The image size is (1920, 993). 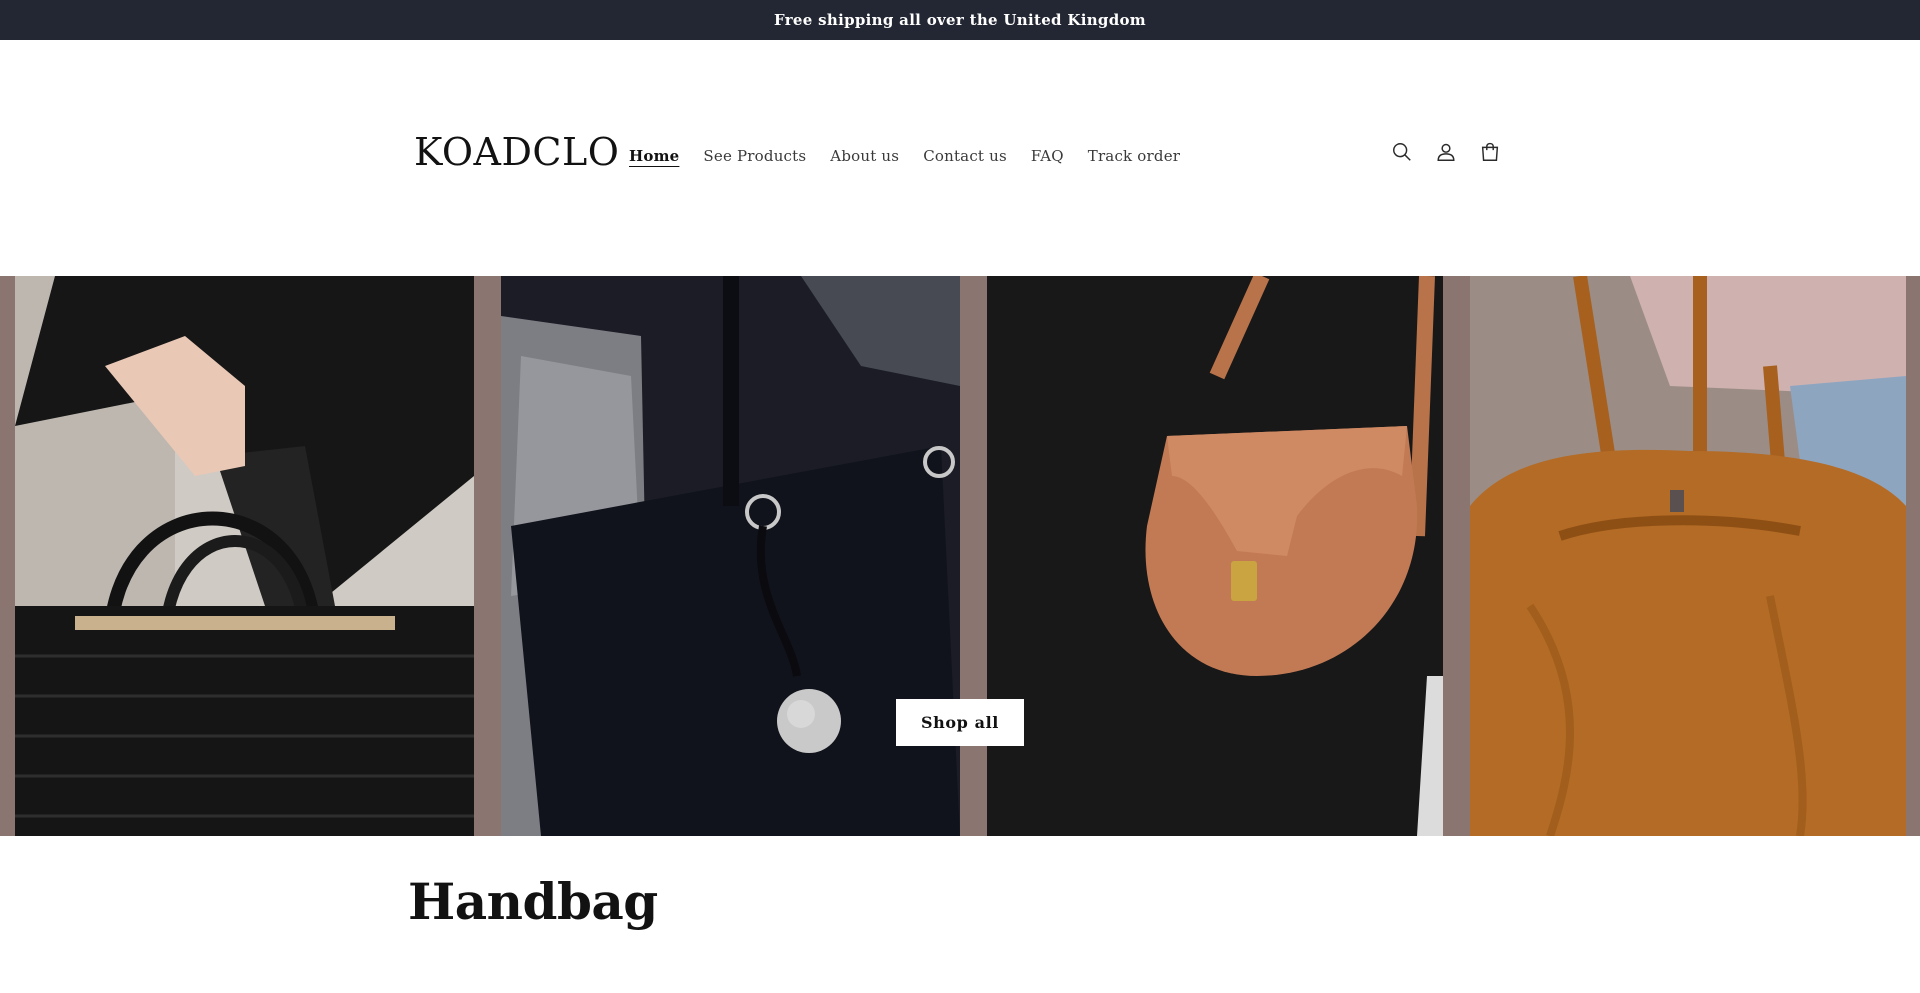 I want to click on hero-image-navy-leather-tote, so click(x=730, y=556).